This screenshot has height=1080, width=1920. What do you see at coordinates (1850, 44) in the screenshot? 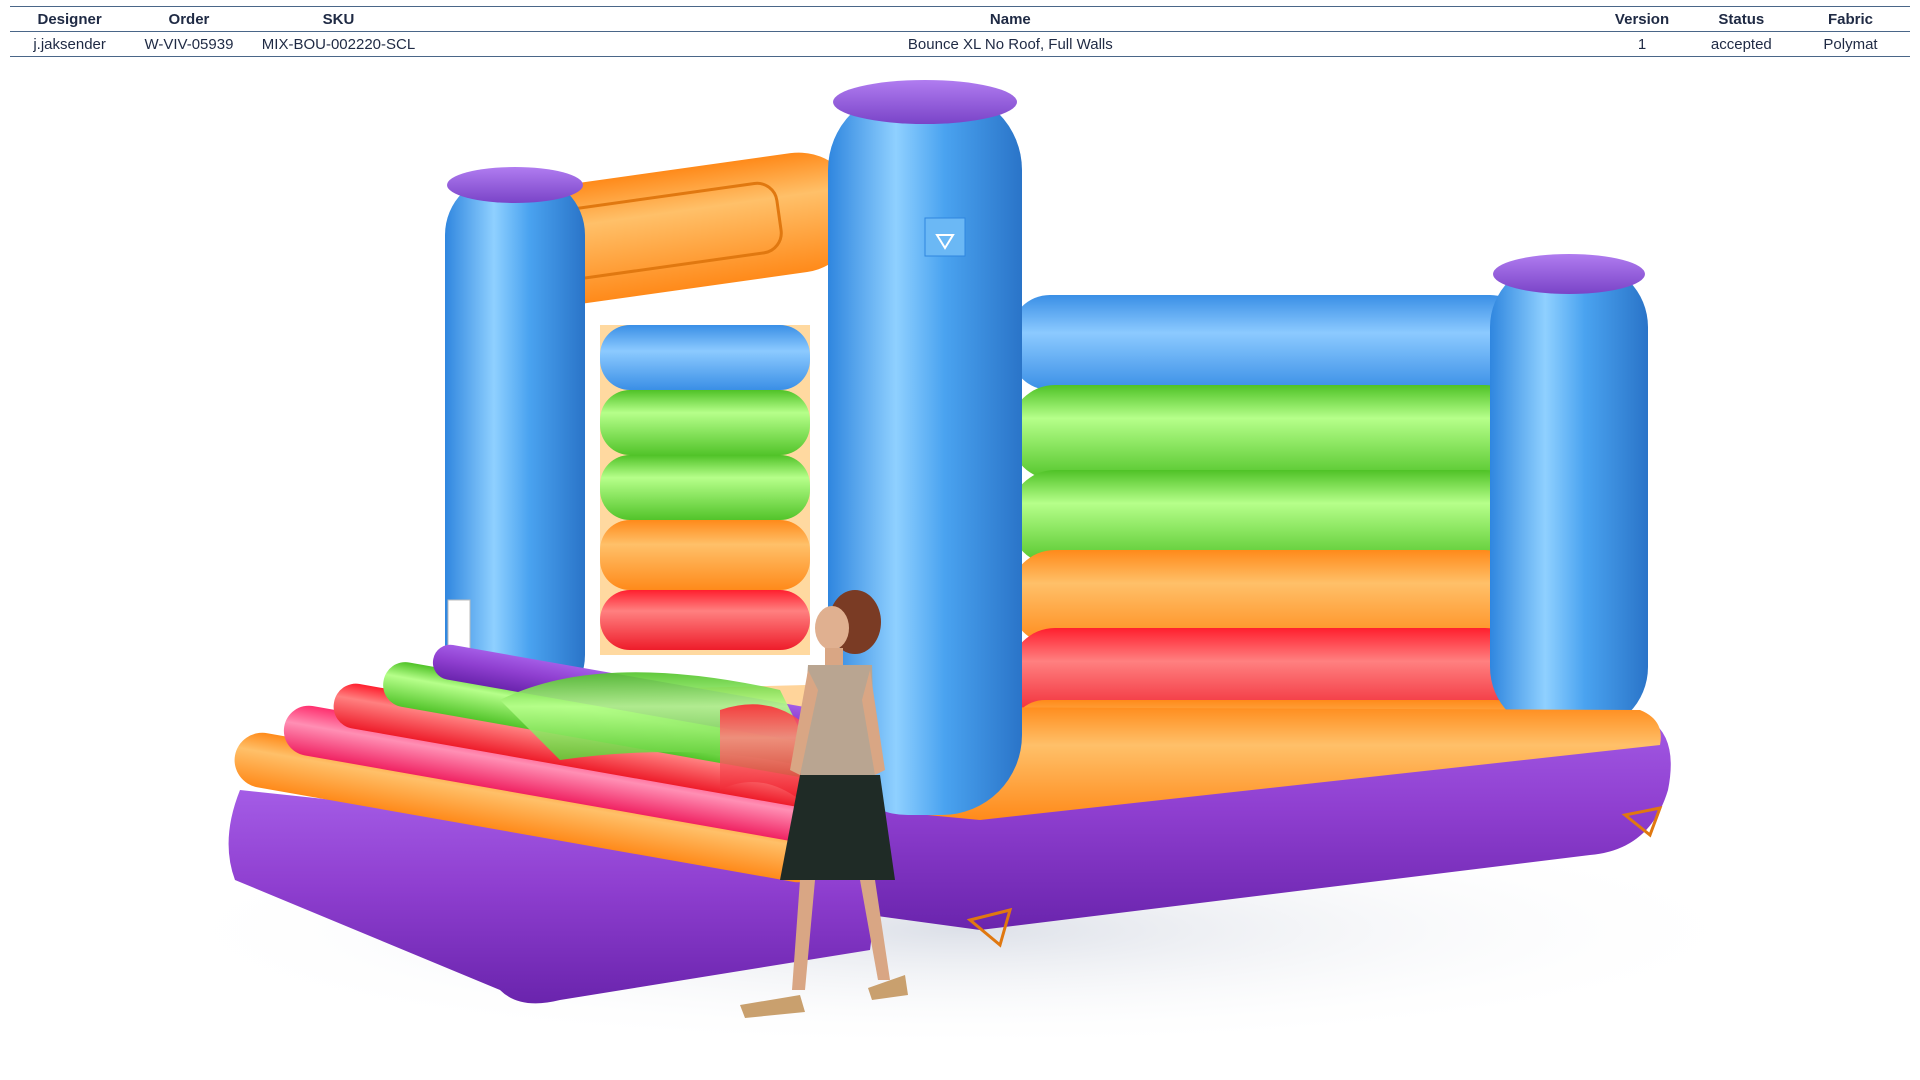
I see `cell-fabric: Polymat` at bounding box center [1850, 44].